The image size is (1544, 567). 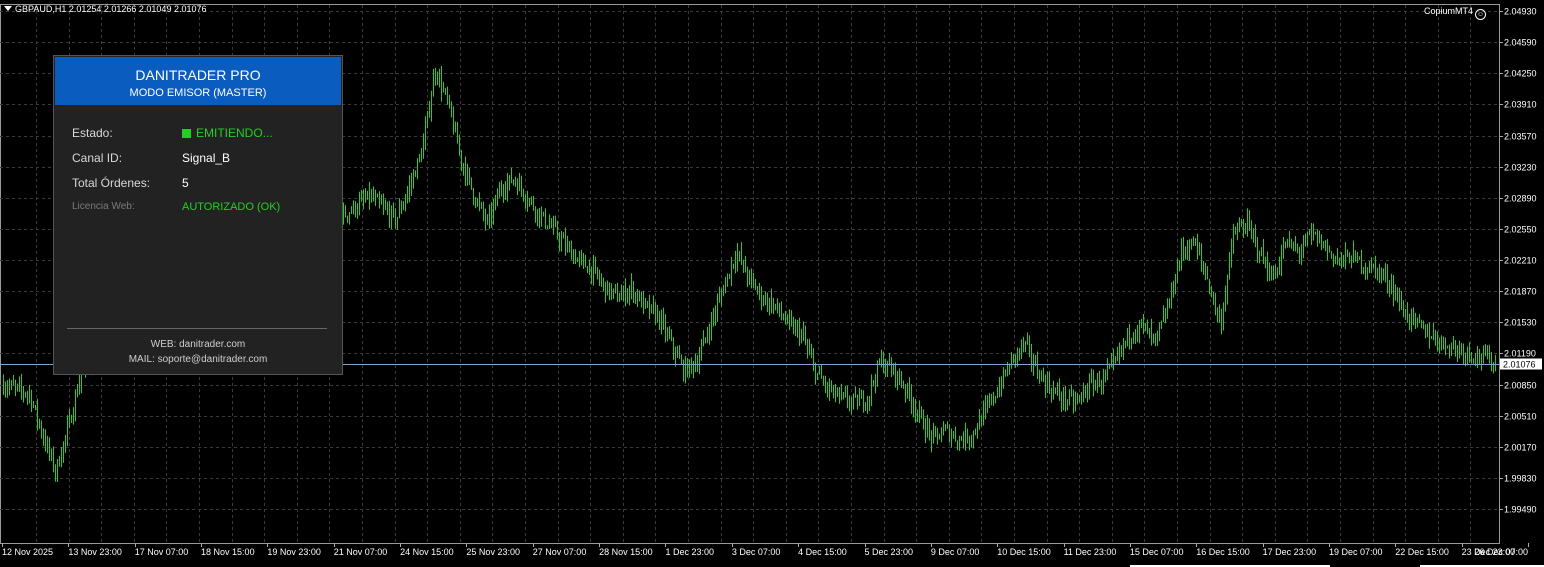 What do you see at coordinates (560, 552) in the screenshot?
I see `x-tick-label: 27 Nov 07:00` at bounding box center [560, 552].